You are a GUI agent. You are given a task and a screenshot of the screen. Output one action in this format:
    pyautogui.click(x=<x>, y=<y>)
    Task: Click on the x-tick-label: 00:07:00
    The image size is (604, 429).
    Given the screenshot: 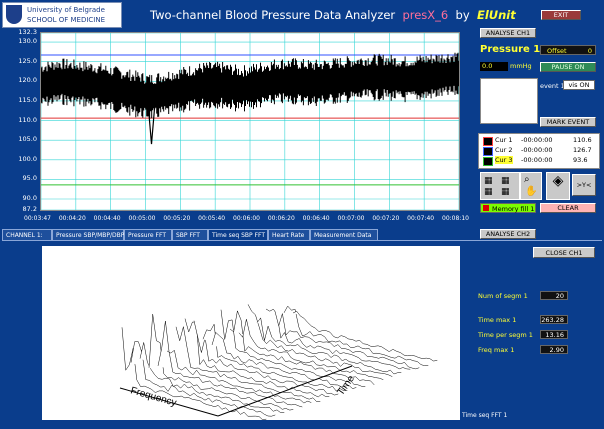 What is the action you would take?
    pyautogui.click(x=351, y=218)
    